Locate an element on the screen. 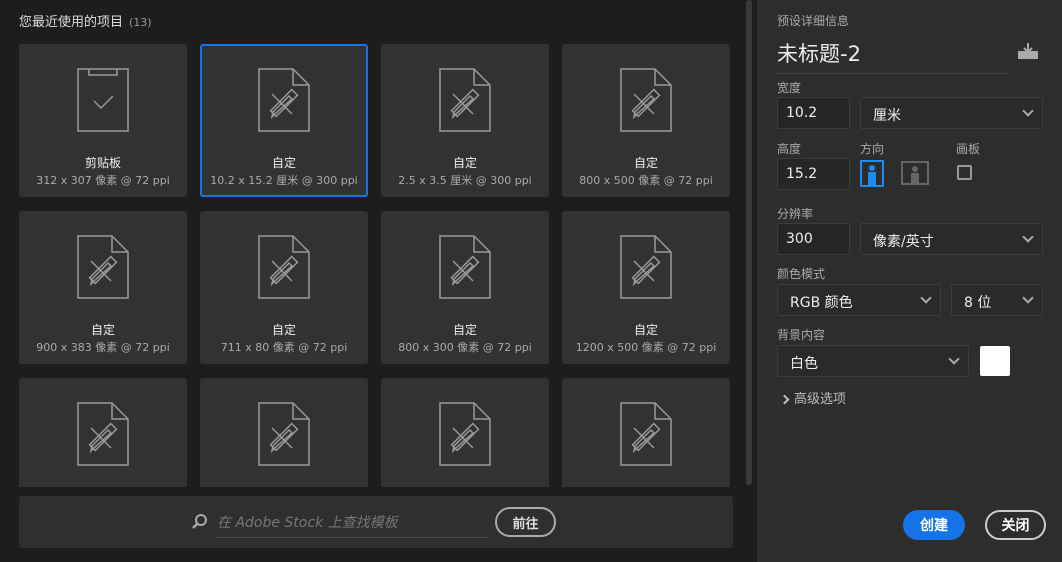 This screenshot has height=562, width=1062. save-preset-icon is located at coordinates (1028, 51).